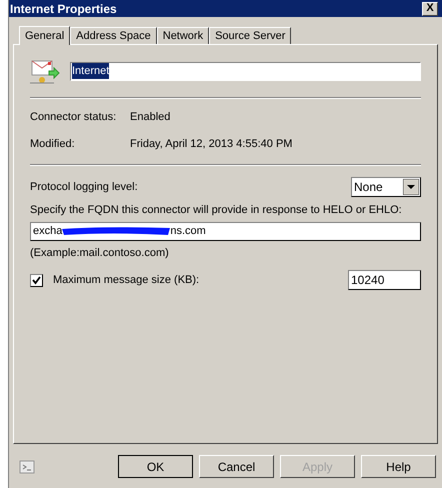  What do you see at coordinates (430, 9) in the screenshot?
I see `close-button: X` at bounding box center [430, 9].